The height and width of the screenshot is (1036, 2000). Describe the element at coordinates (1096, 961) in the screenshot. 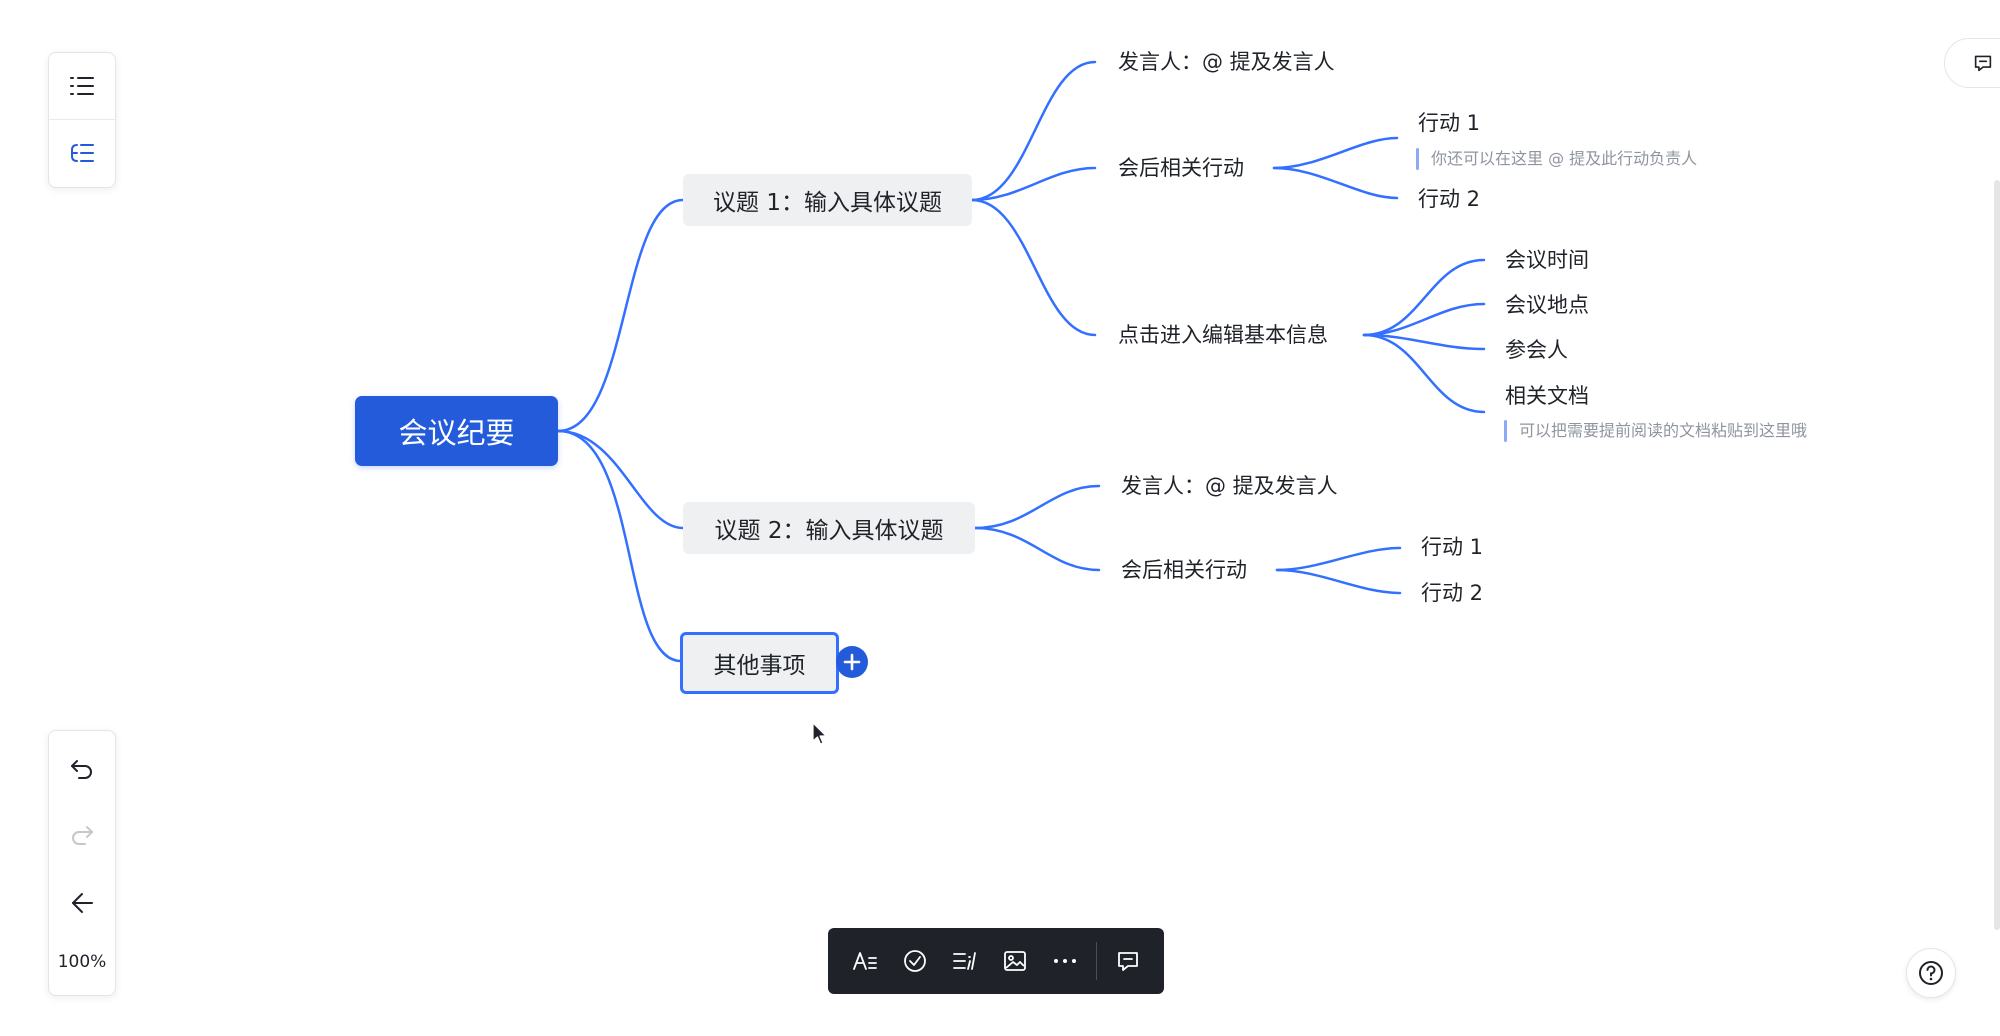

I see `toolbar-separator` at that location.